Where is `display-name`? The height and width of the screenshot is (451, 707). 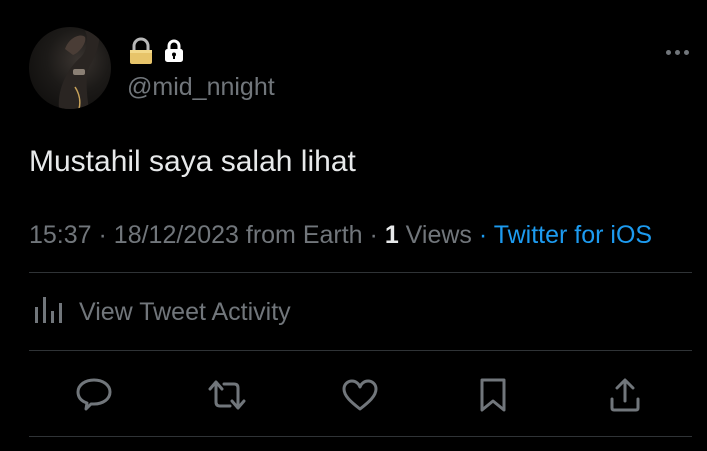 display-name is located at coordinates (156, 51).